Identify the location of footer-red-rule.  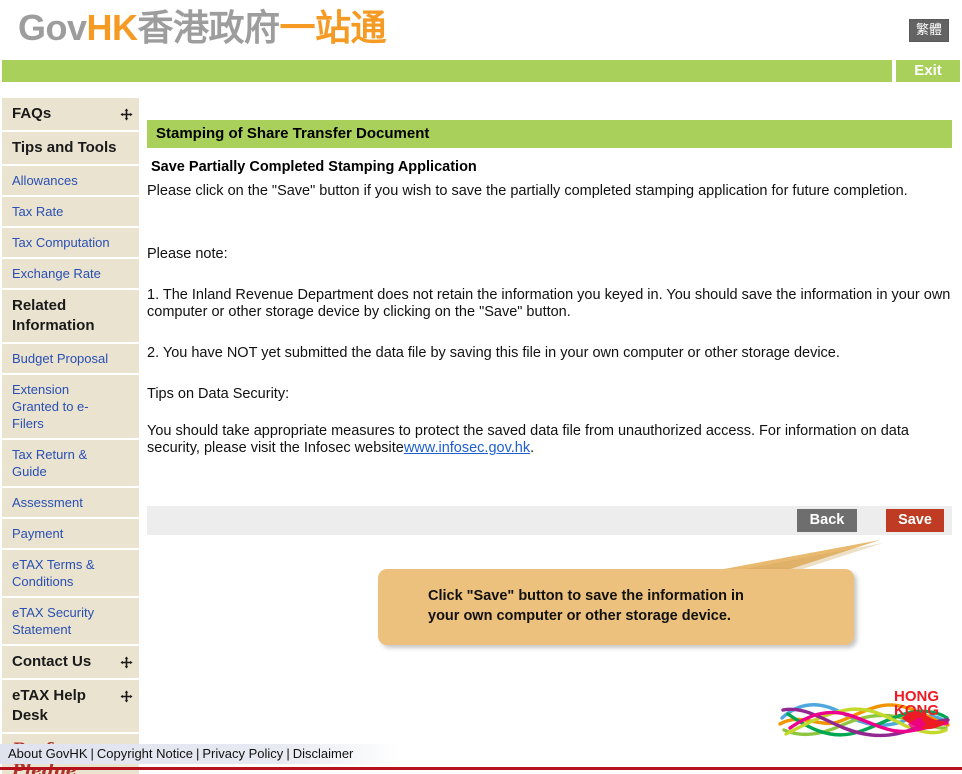
(481, 768).